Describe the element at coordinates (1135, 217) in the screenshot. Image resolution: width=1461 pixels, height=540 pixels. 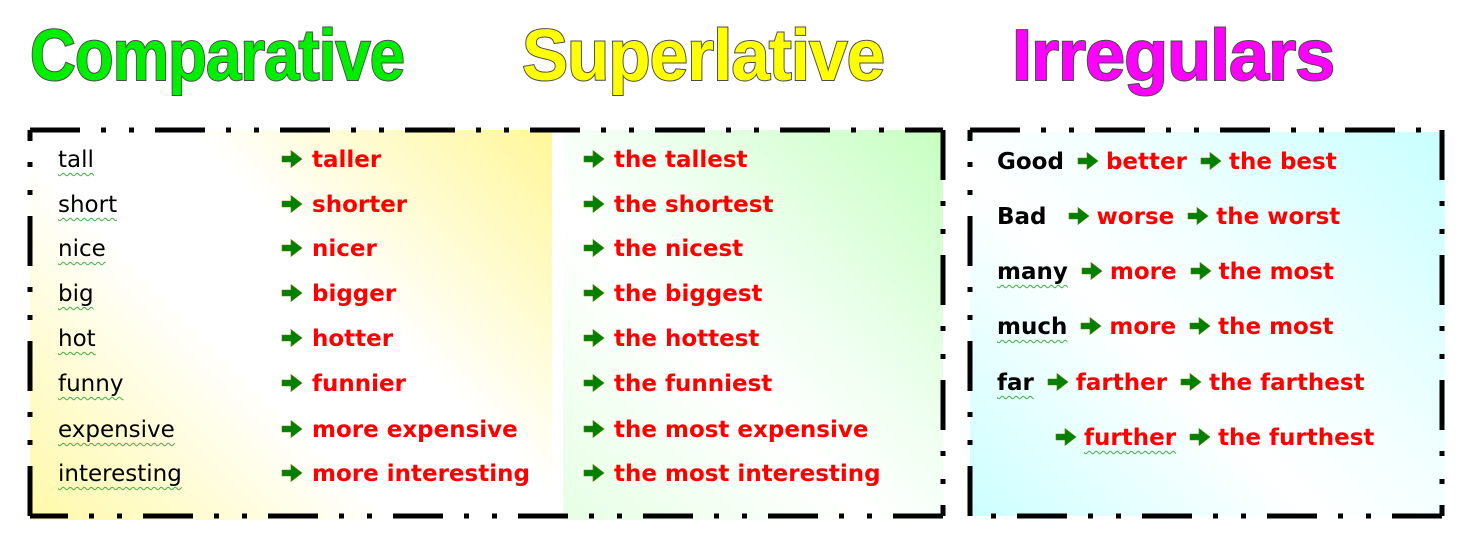
I see `comparative-word: worse` at that location.